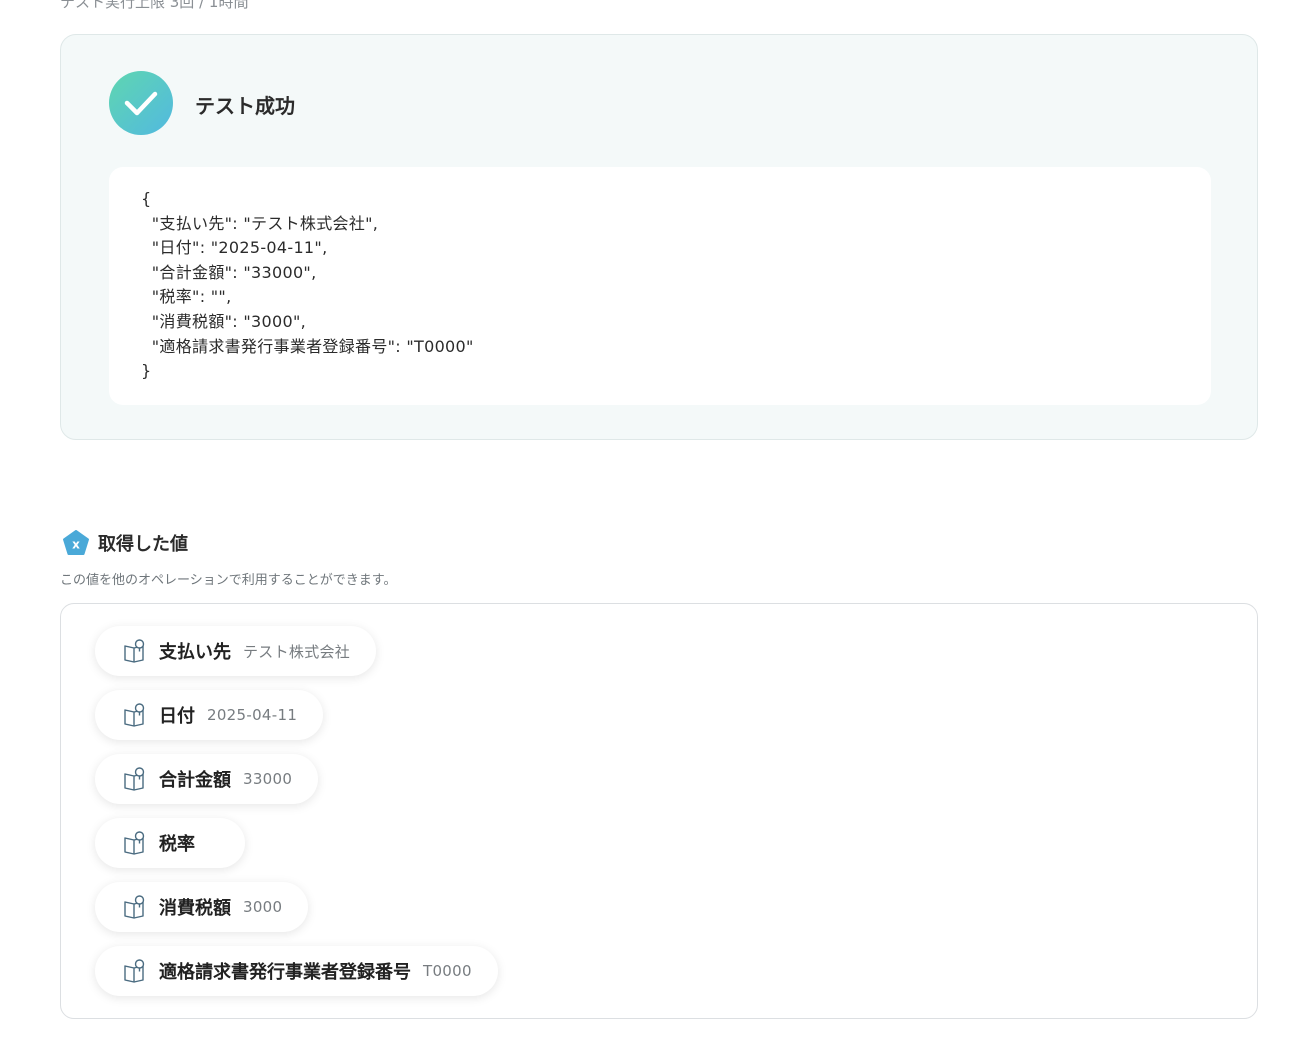 Image resolution: width=1300 pixels, height=1056 pixels. I want to click on value-chip-label: 税率, so click(177, 844).